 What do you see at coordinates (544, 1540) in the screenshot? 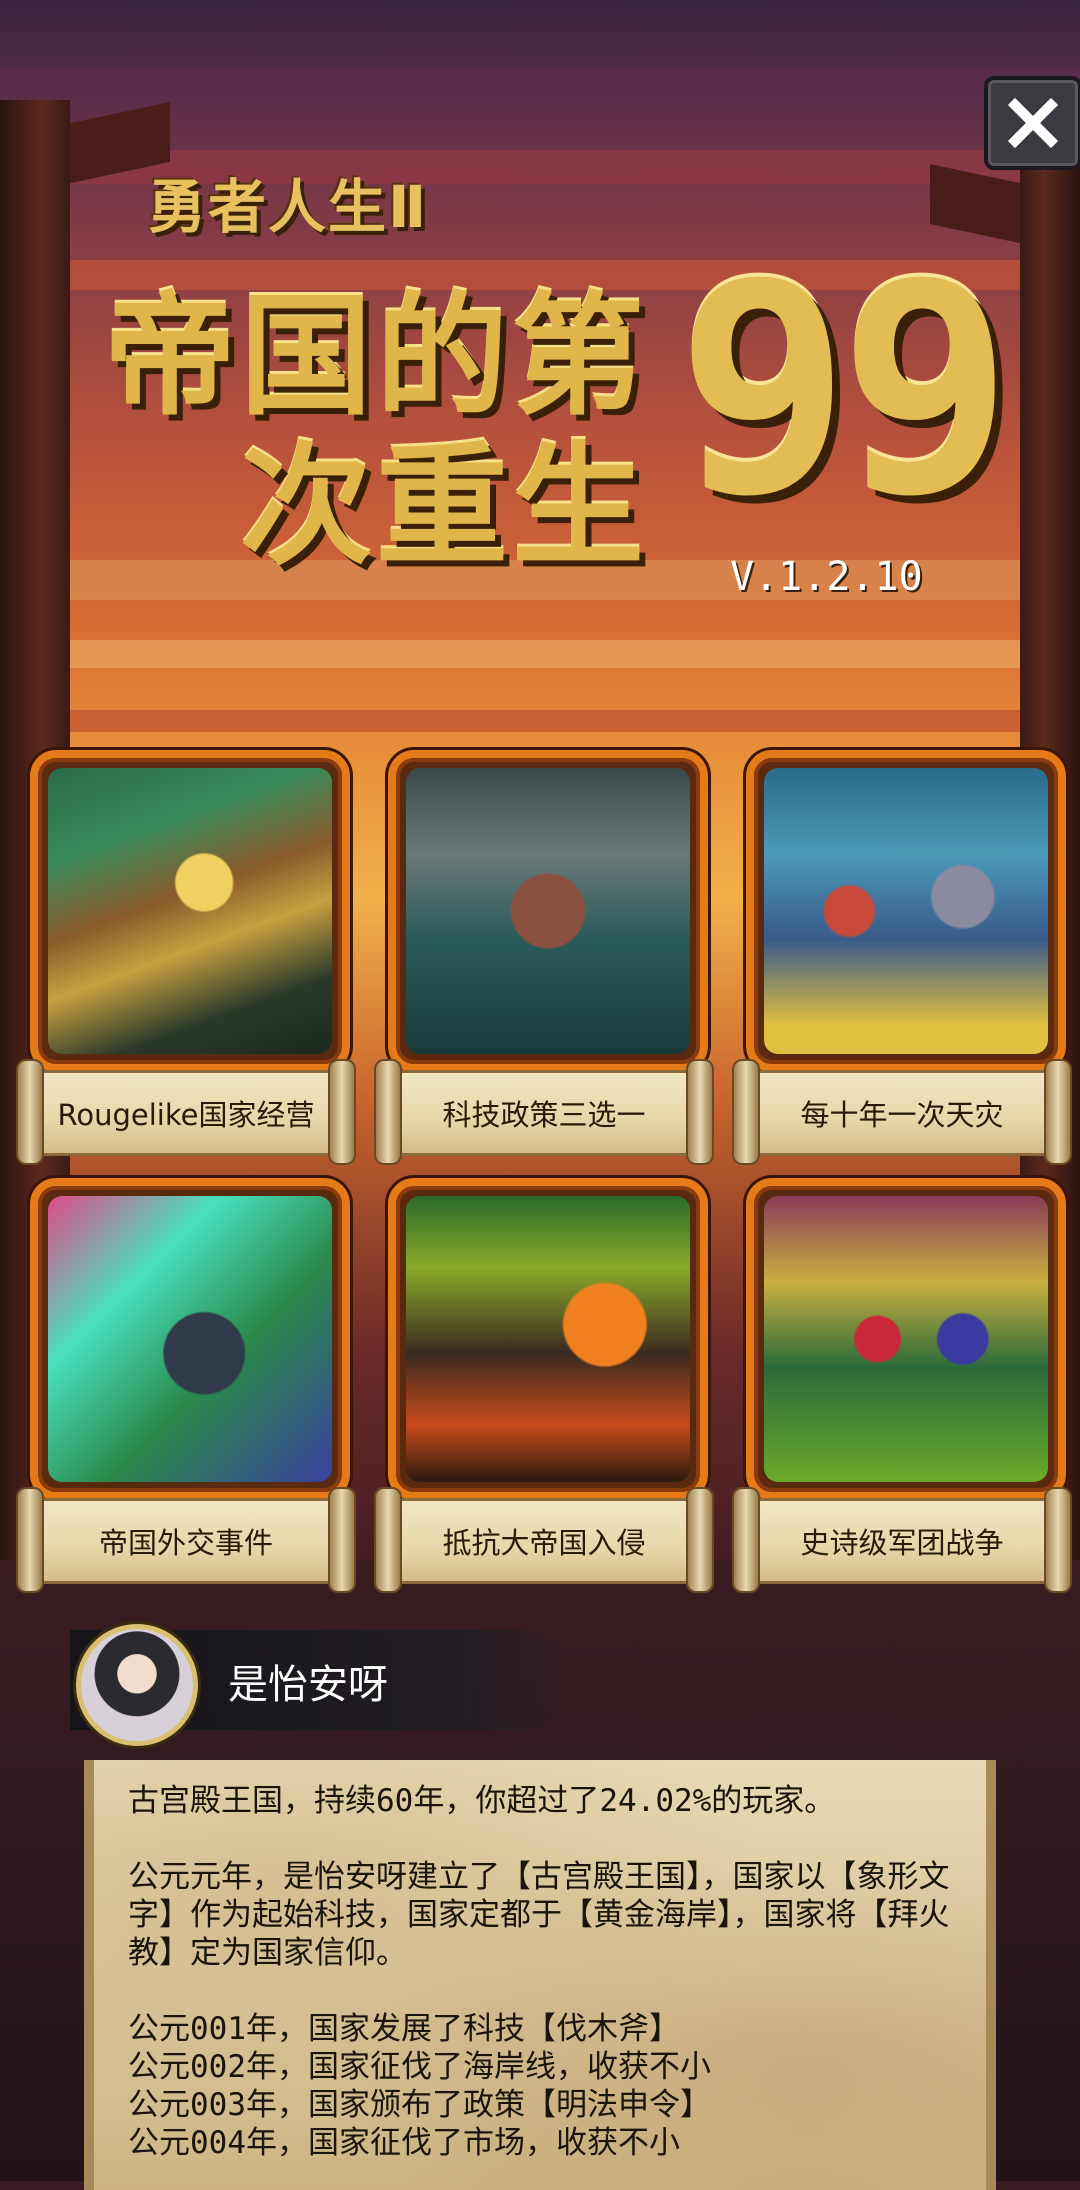
I see `feature-label: 抵抗大帝国入侵` at bounding box center [544, 1540].